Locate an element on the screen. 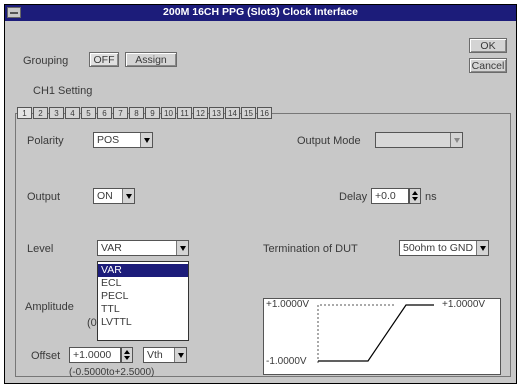  level-dropdown: VAR is located at coordinates (143, 248).